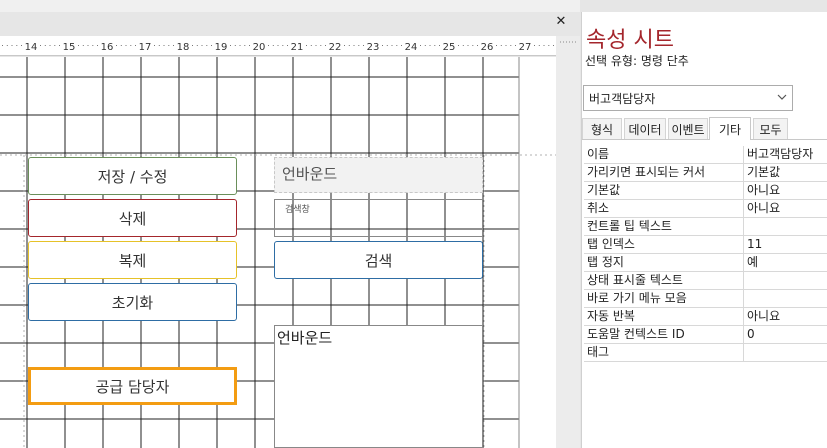  I want to click on unbound-label: 언바운드, so click(378, 175).